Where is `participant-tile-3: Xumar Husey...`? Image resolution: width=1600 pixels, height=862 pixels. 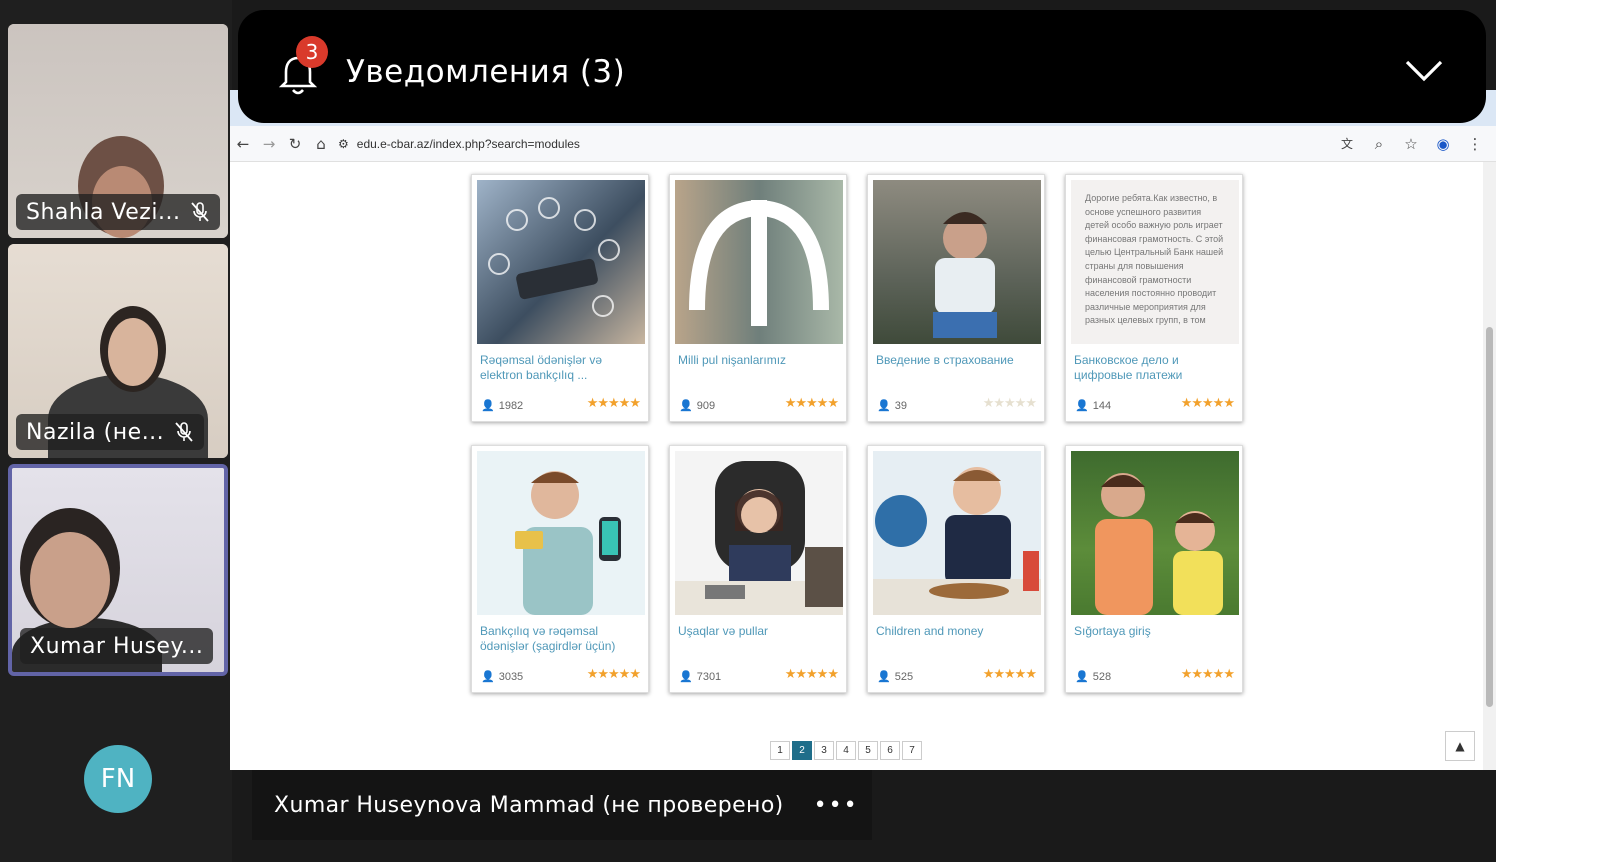 participant-tile-3: Xumar Husey... is located at coordinates (118, 570).